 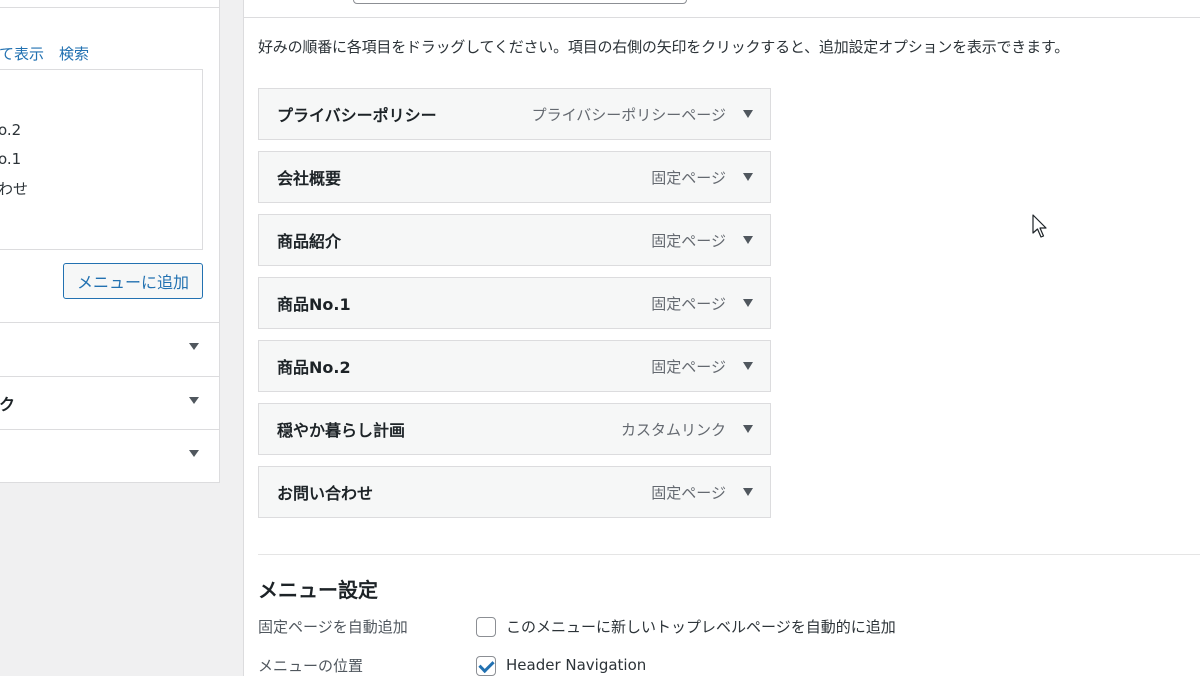 What do you see at coordinates (314, 367) in the screenshot?
I see `menu-item-title: 商品No.2` at bounding box center [314, 367].